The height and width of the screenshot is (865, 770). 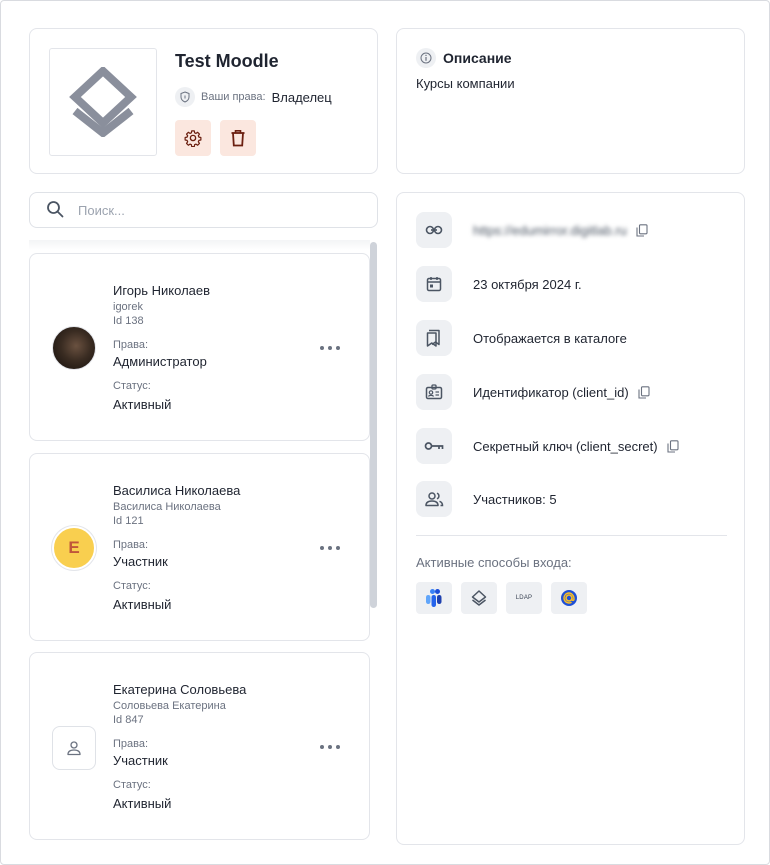 I want to click on detail-link-row: https://edumirror.digitlab.ru, so click(x=532, y=230).